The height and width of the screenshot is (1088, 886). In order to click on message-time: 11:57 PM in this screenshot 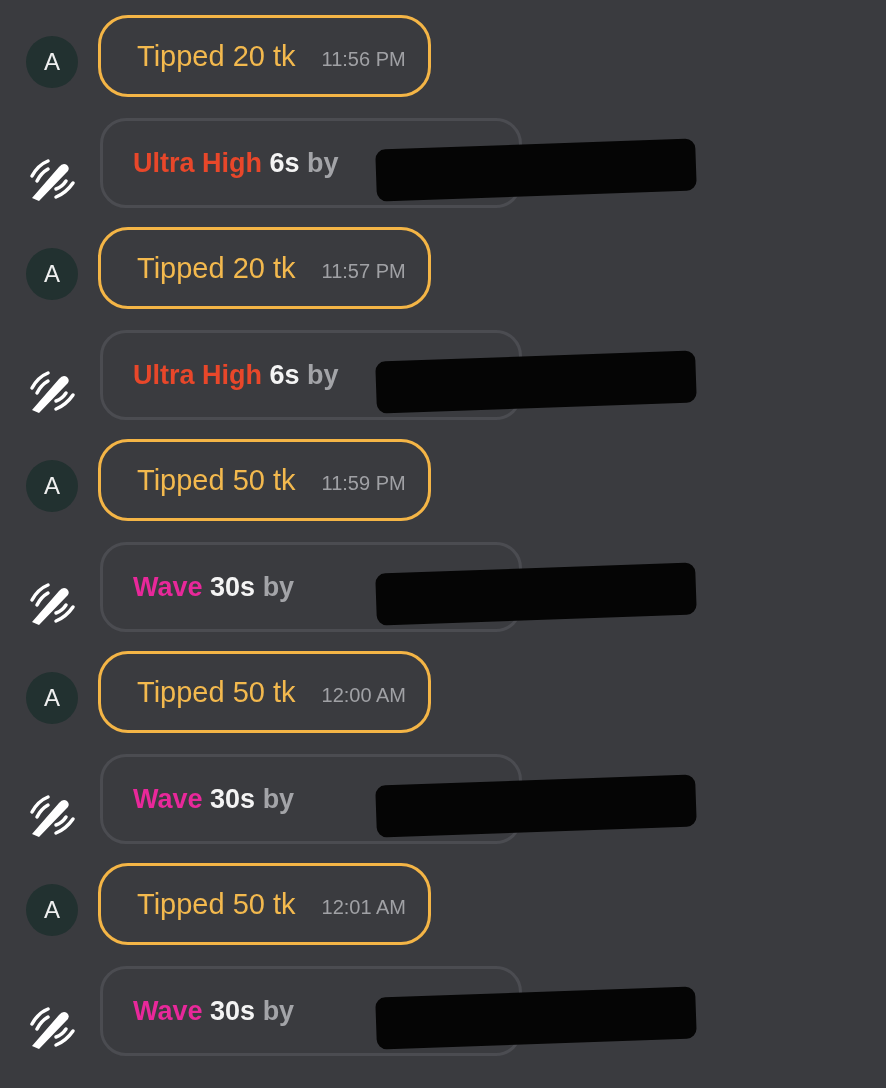, I will do `click(363, 271)`.